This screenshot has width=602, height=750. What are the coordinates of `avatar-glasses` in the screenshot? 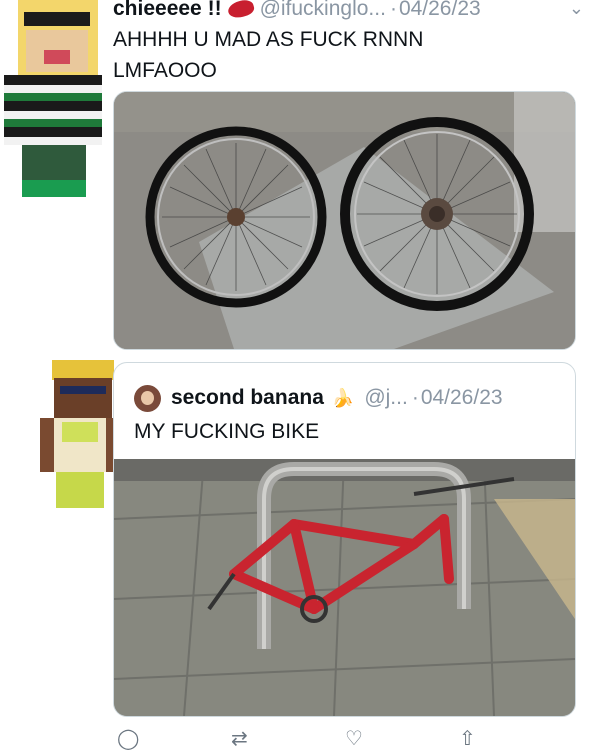 It's located at (57, 19).